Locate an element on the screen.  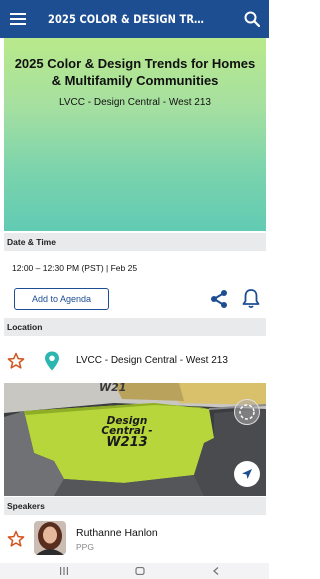
recent-apps-icon is located at coordinates (64, 571).